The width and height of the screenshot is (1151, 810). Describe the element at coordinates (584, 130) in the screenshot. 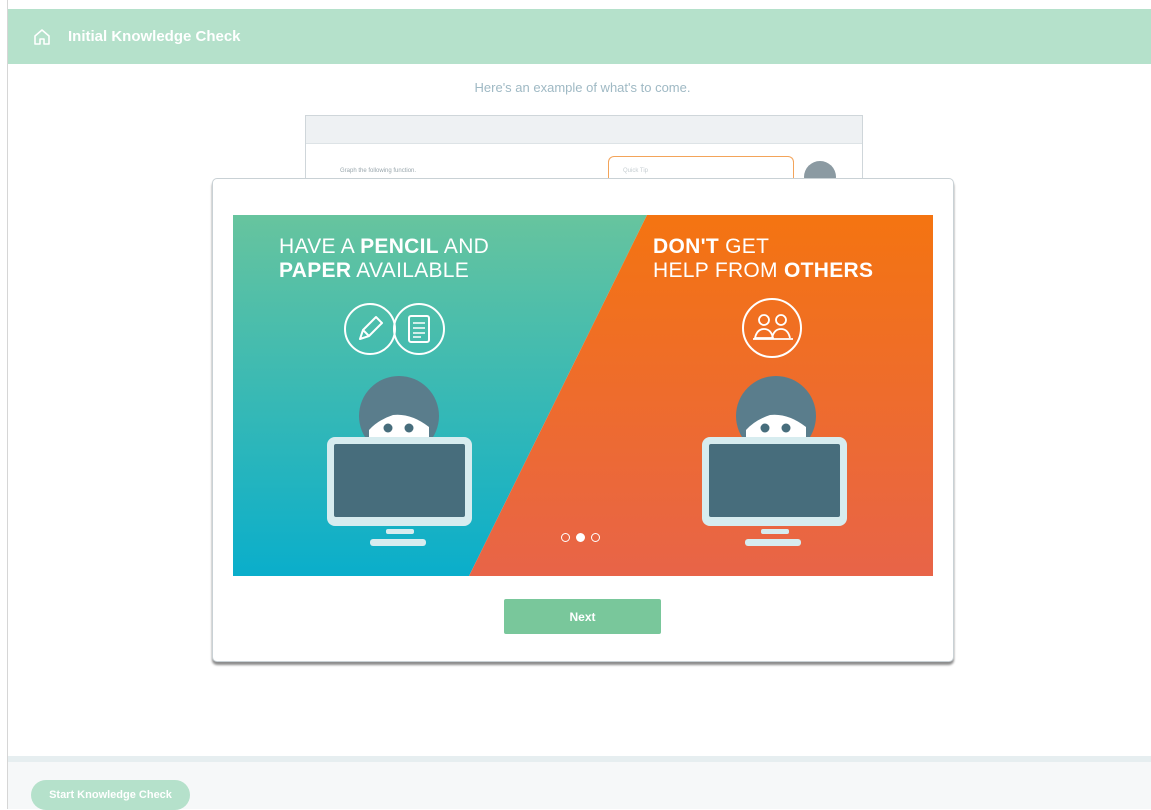

I see `preview-toolbar` at that location.